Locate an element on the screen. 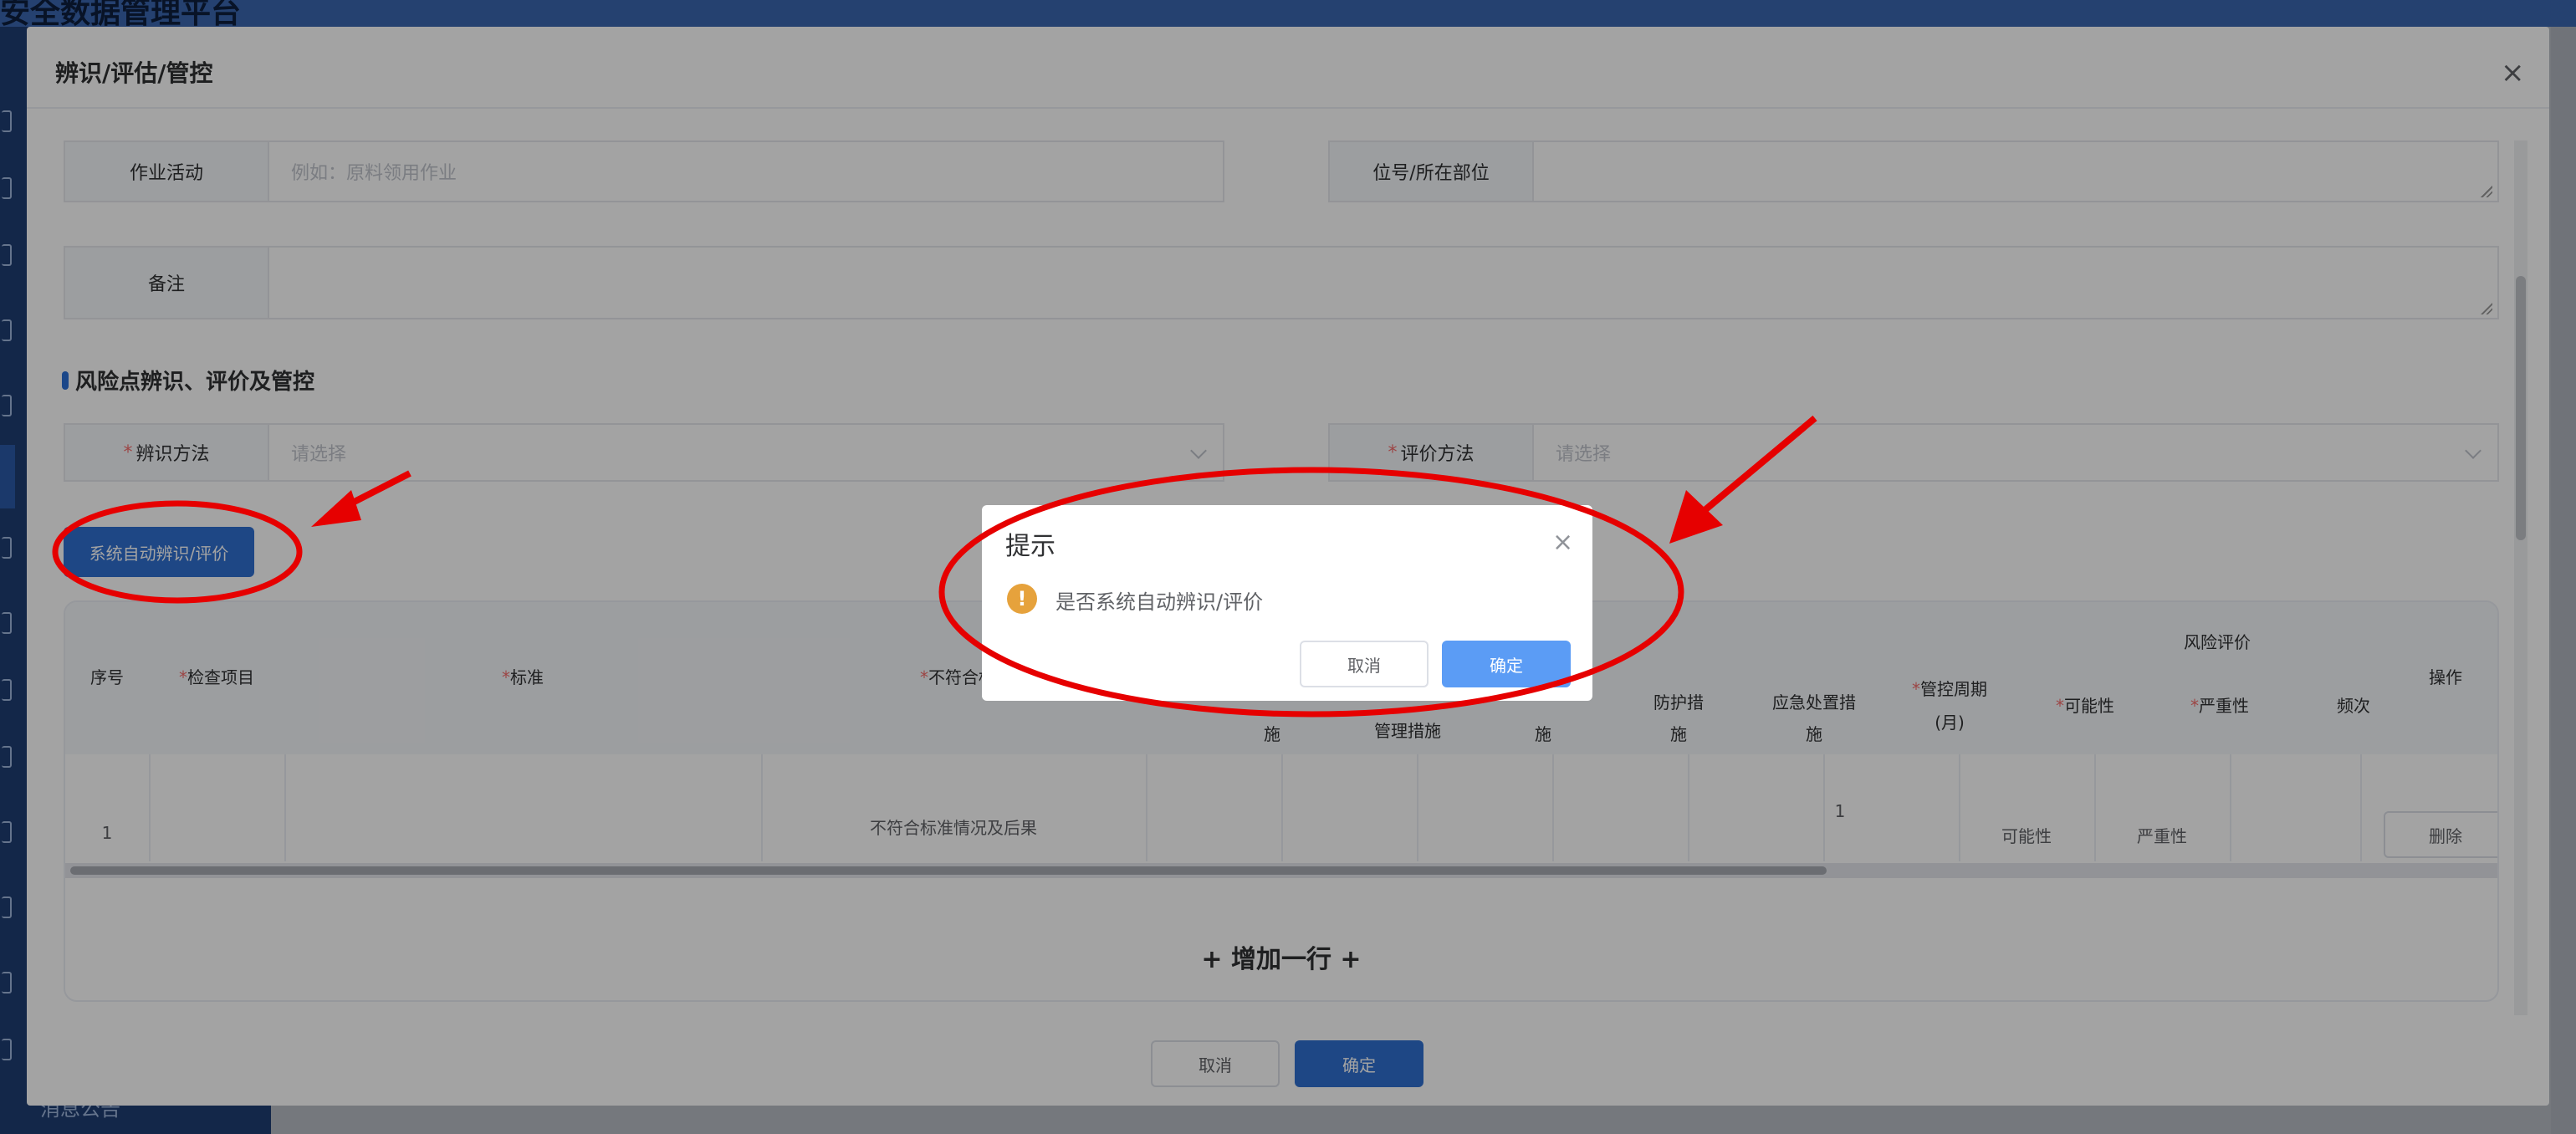 This screenshot has height=1134, width=2576. message-box-title: 提示 is located at coordinates (1030, 546).